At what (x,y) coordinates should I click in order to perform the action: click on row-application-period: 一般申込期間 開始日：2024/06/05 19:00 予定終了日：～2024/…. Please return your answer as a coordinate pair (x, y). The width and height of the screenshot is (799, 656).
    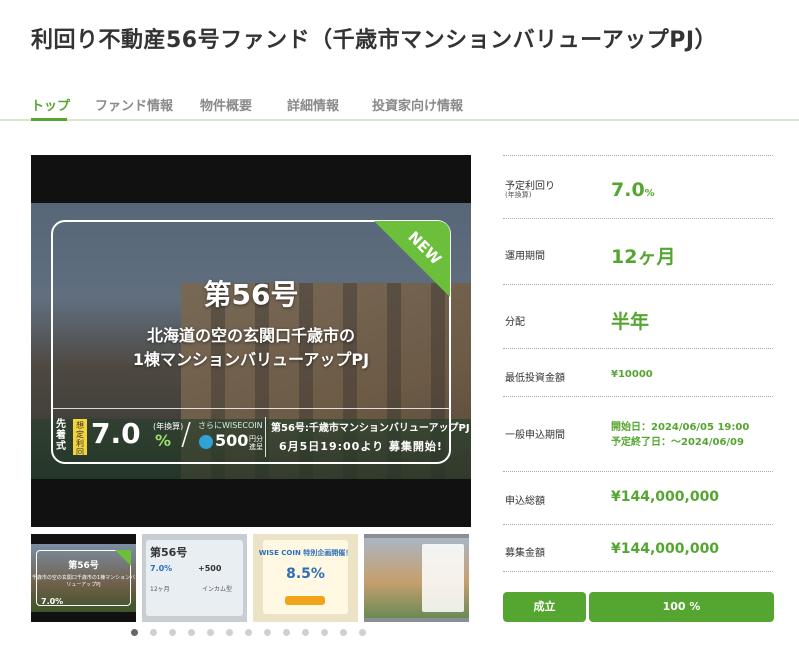
    Looking at the image, I should click on (638, 433).